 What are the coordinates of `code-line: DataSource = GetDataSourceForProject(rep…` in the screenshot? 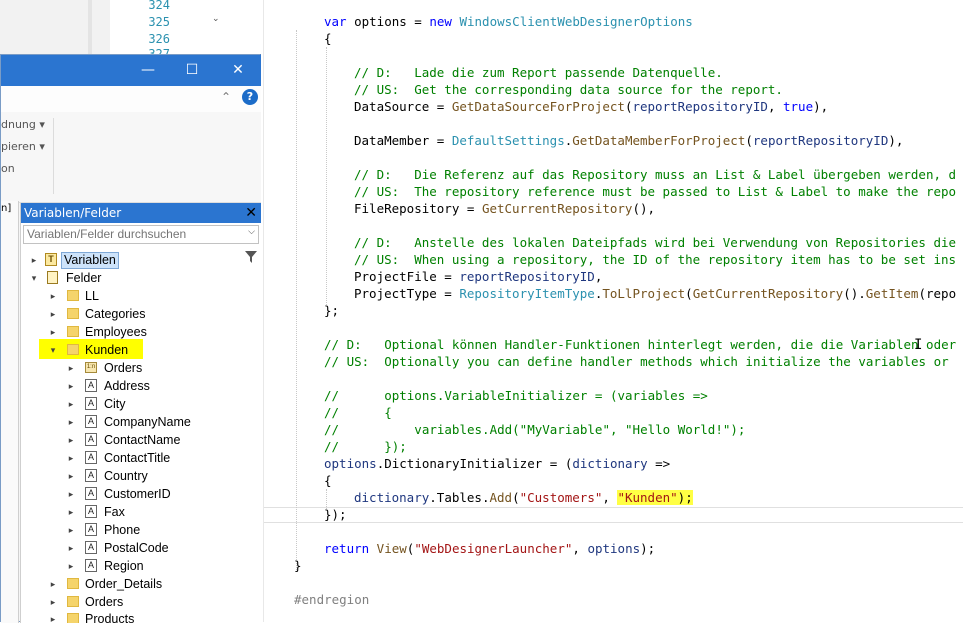 It's located at (591, 106).